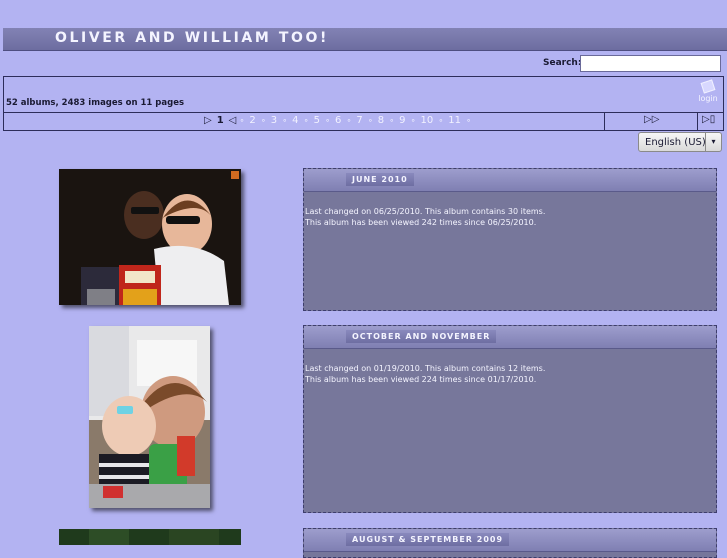 Image resolution: width=727 pixels, height=558 pixels. What do you see at coordinates (427, 120) in the screenshot?
I see `page-link-10: 10` at bounding box center [427, 120].